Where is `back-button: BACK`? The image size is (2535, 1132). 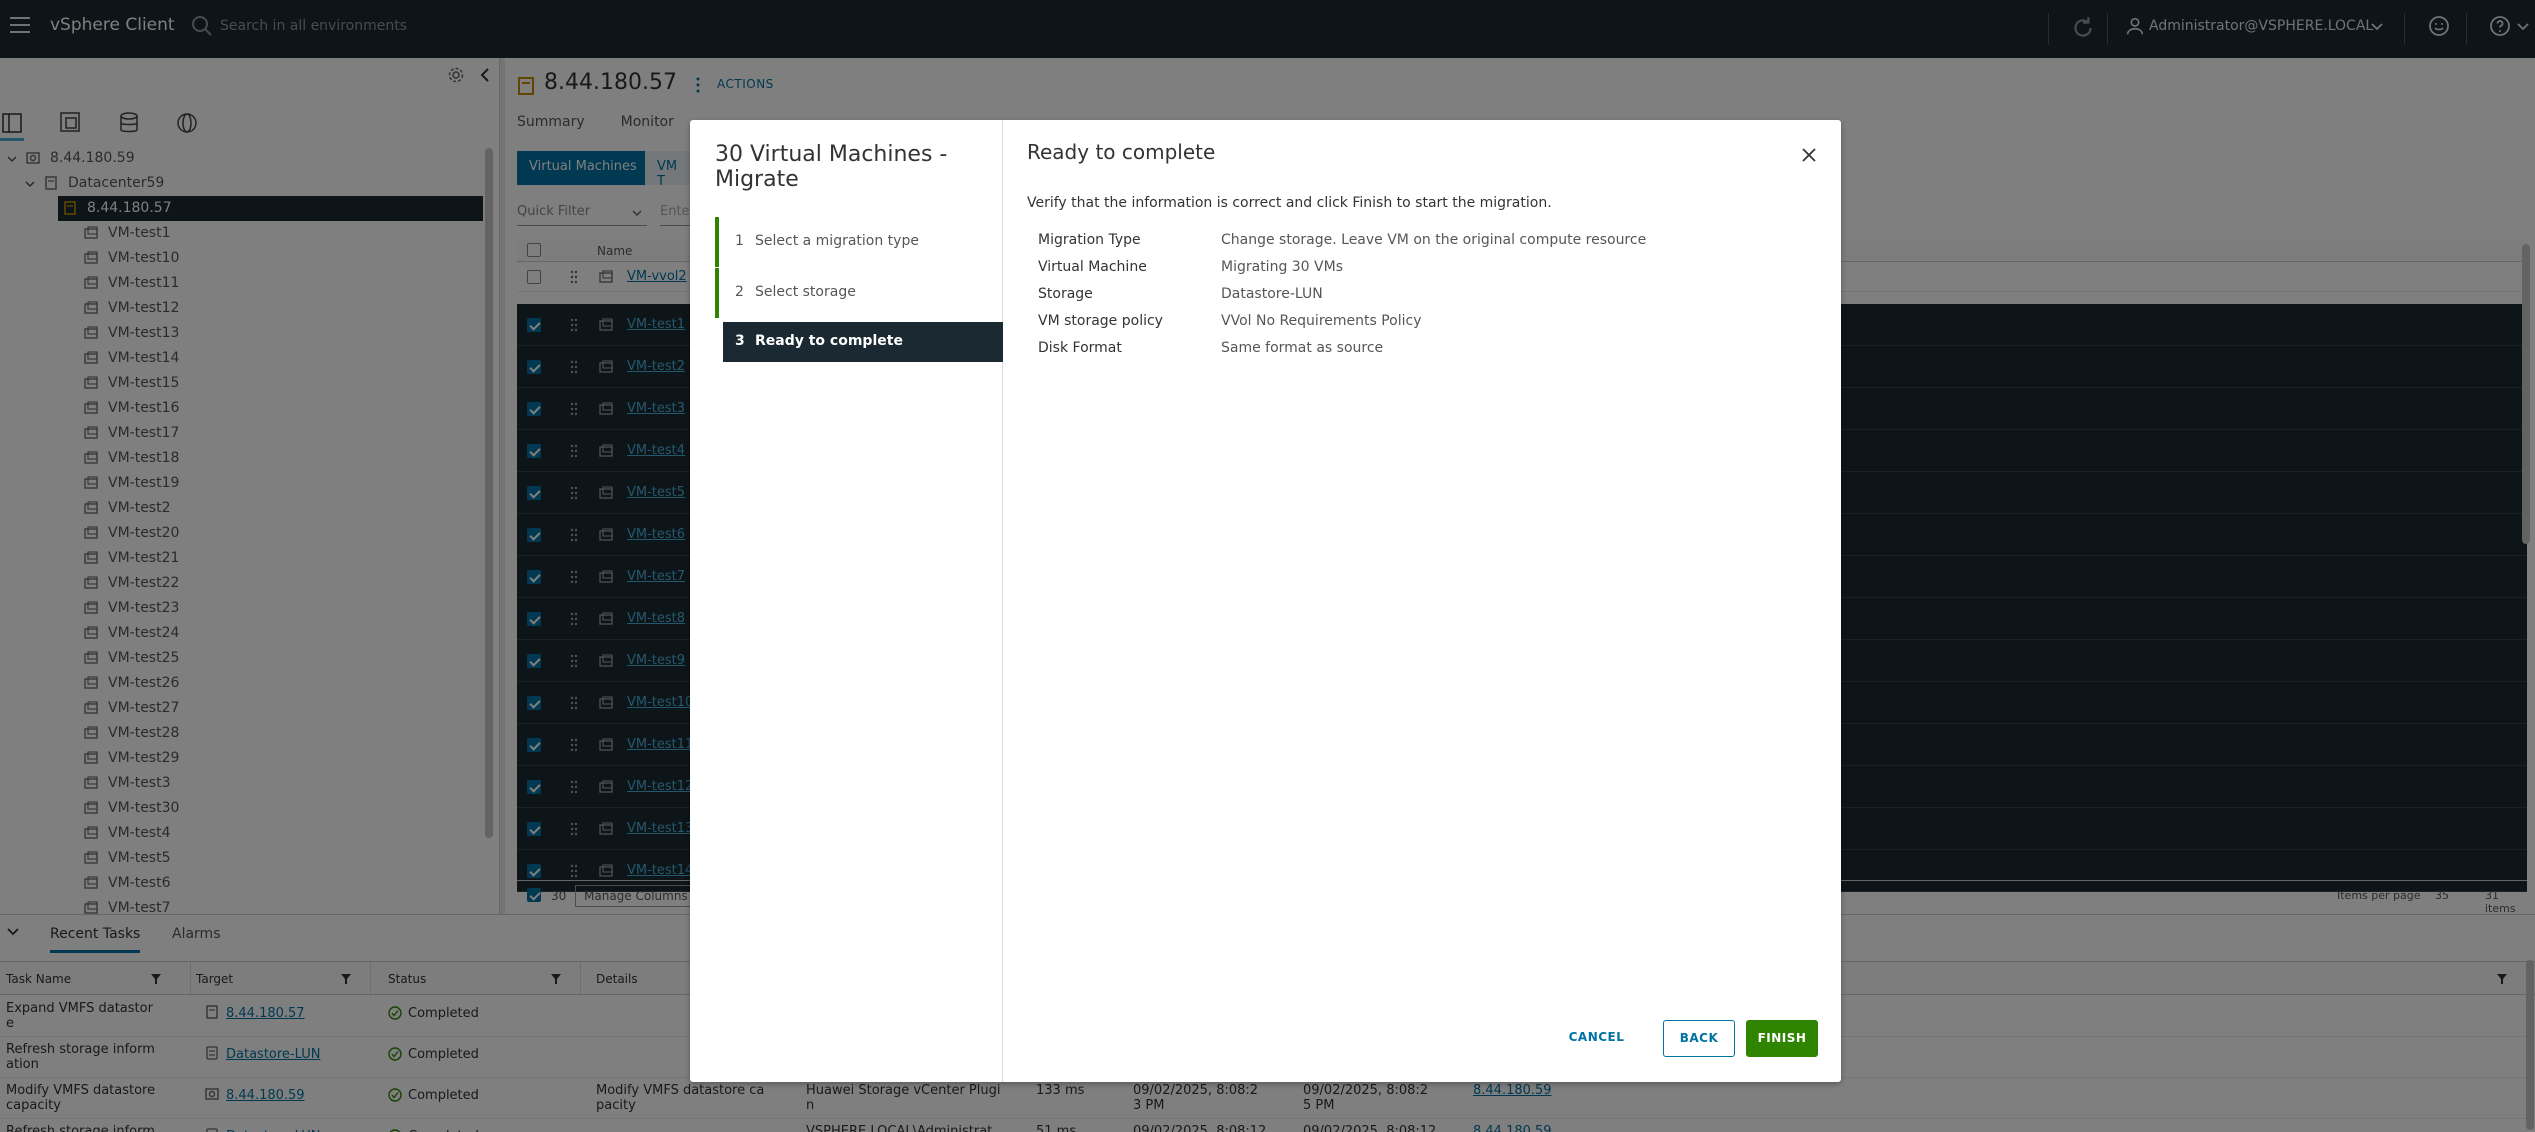 back-button: BACK is located at coordinates (1699, 1038).